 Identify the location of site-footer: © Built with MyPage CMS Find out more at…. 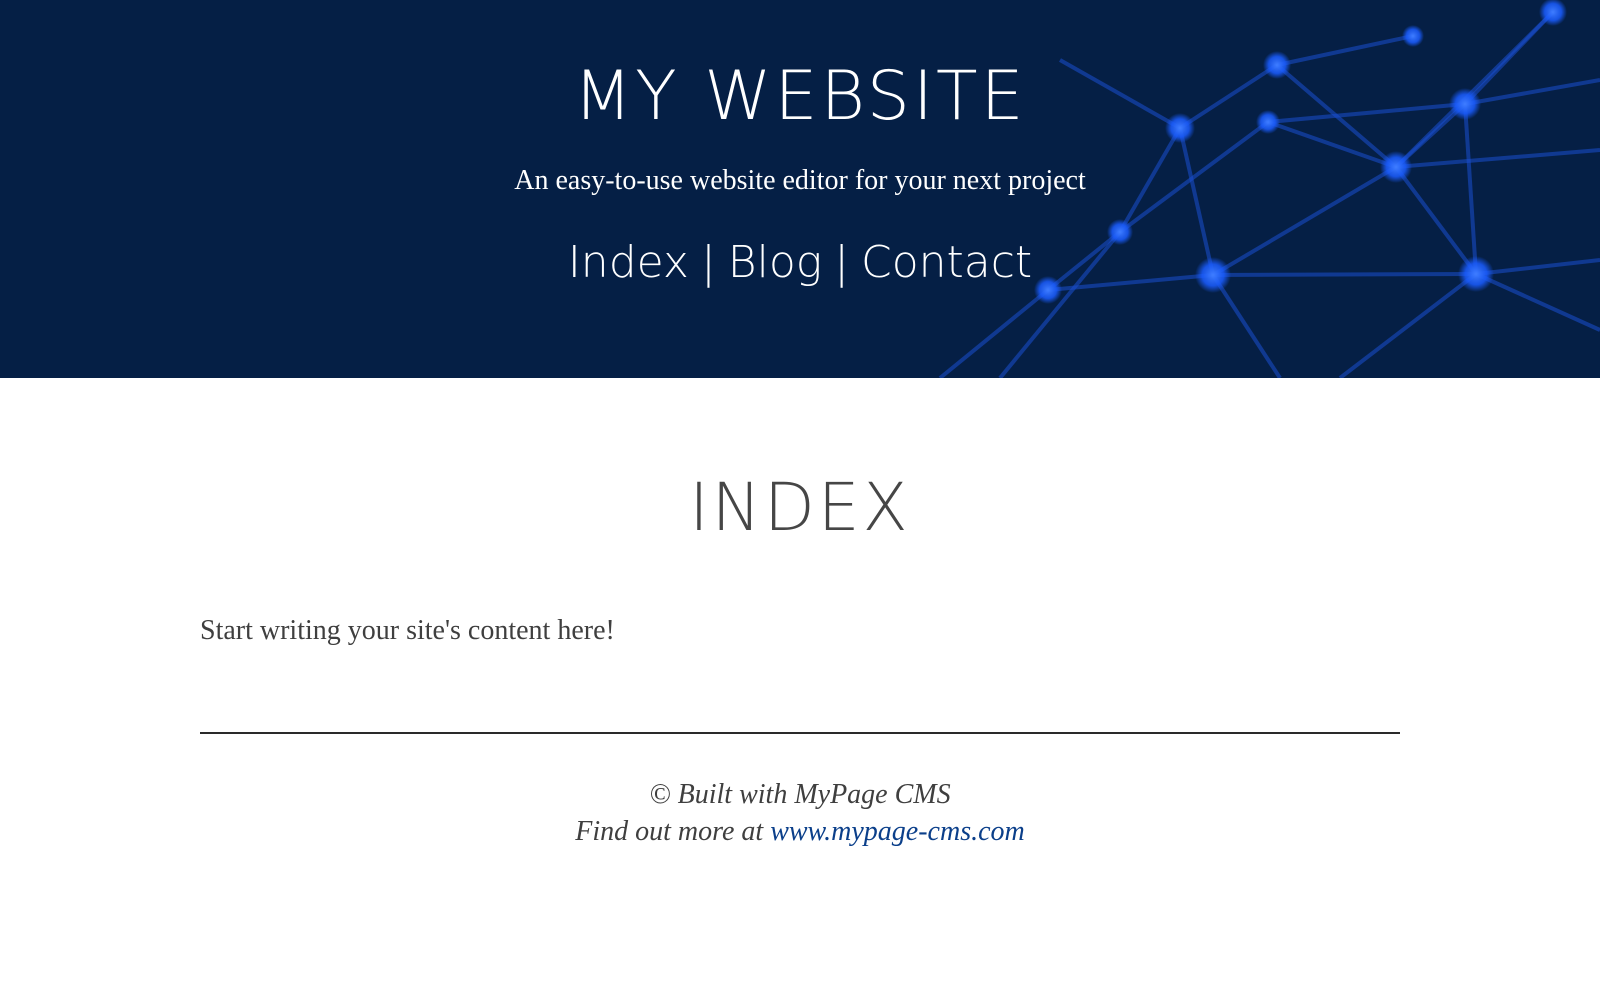
(800, 813).